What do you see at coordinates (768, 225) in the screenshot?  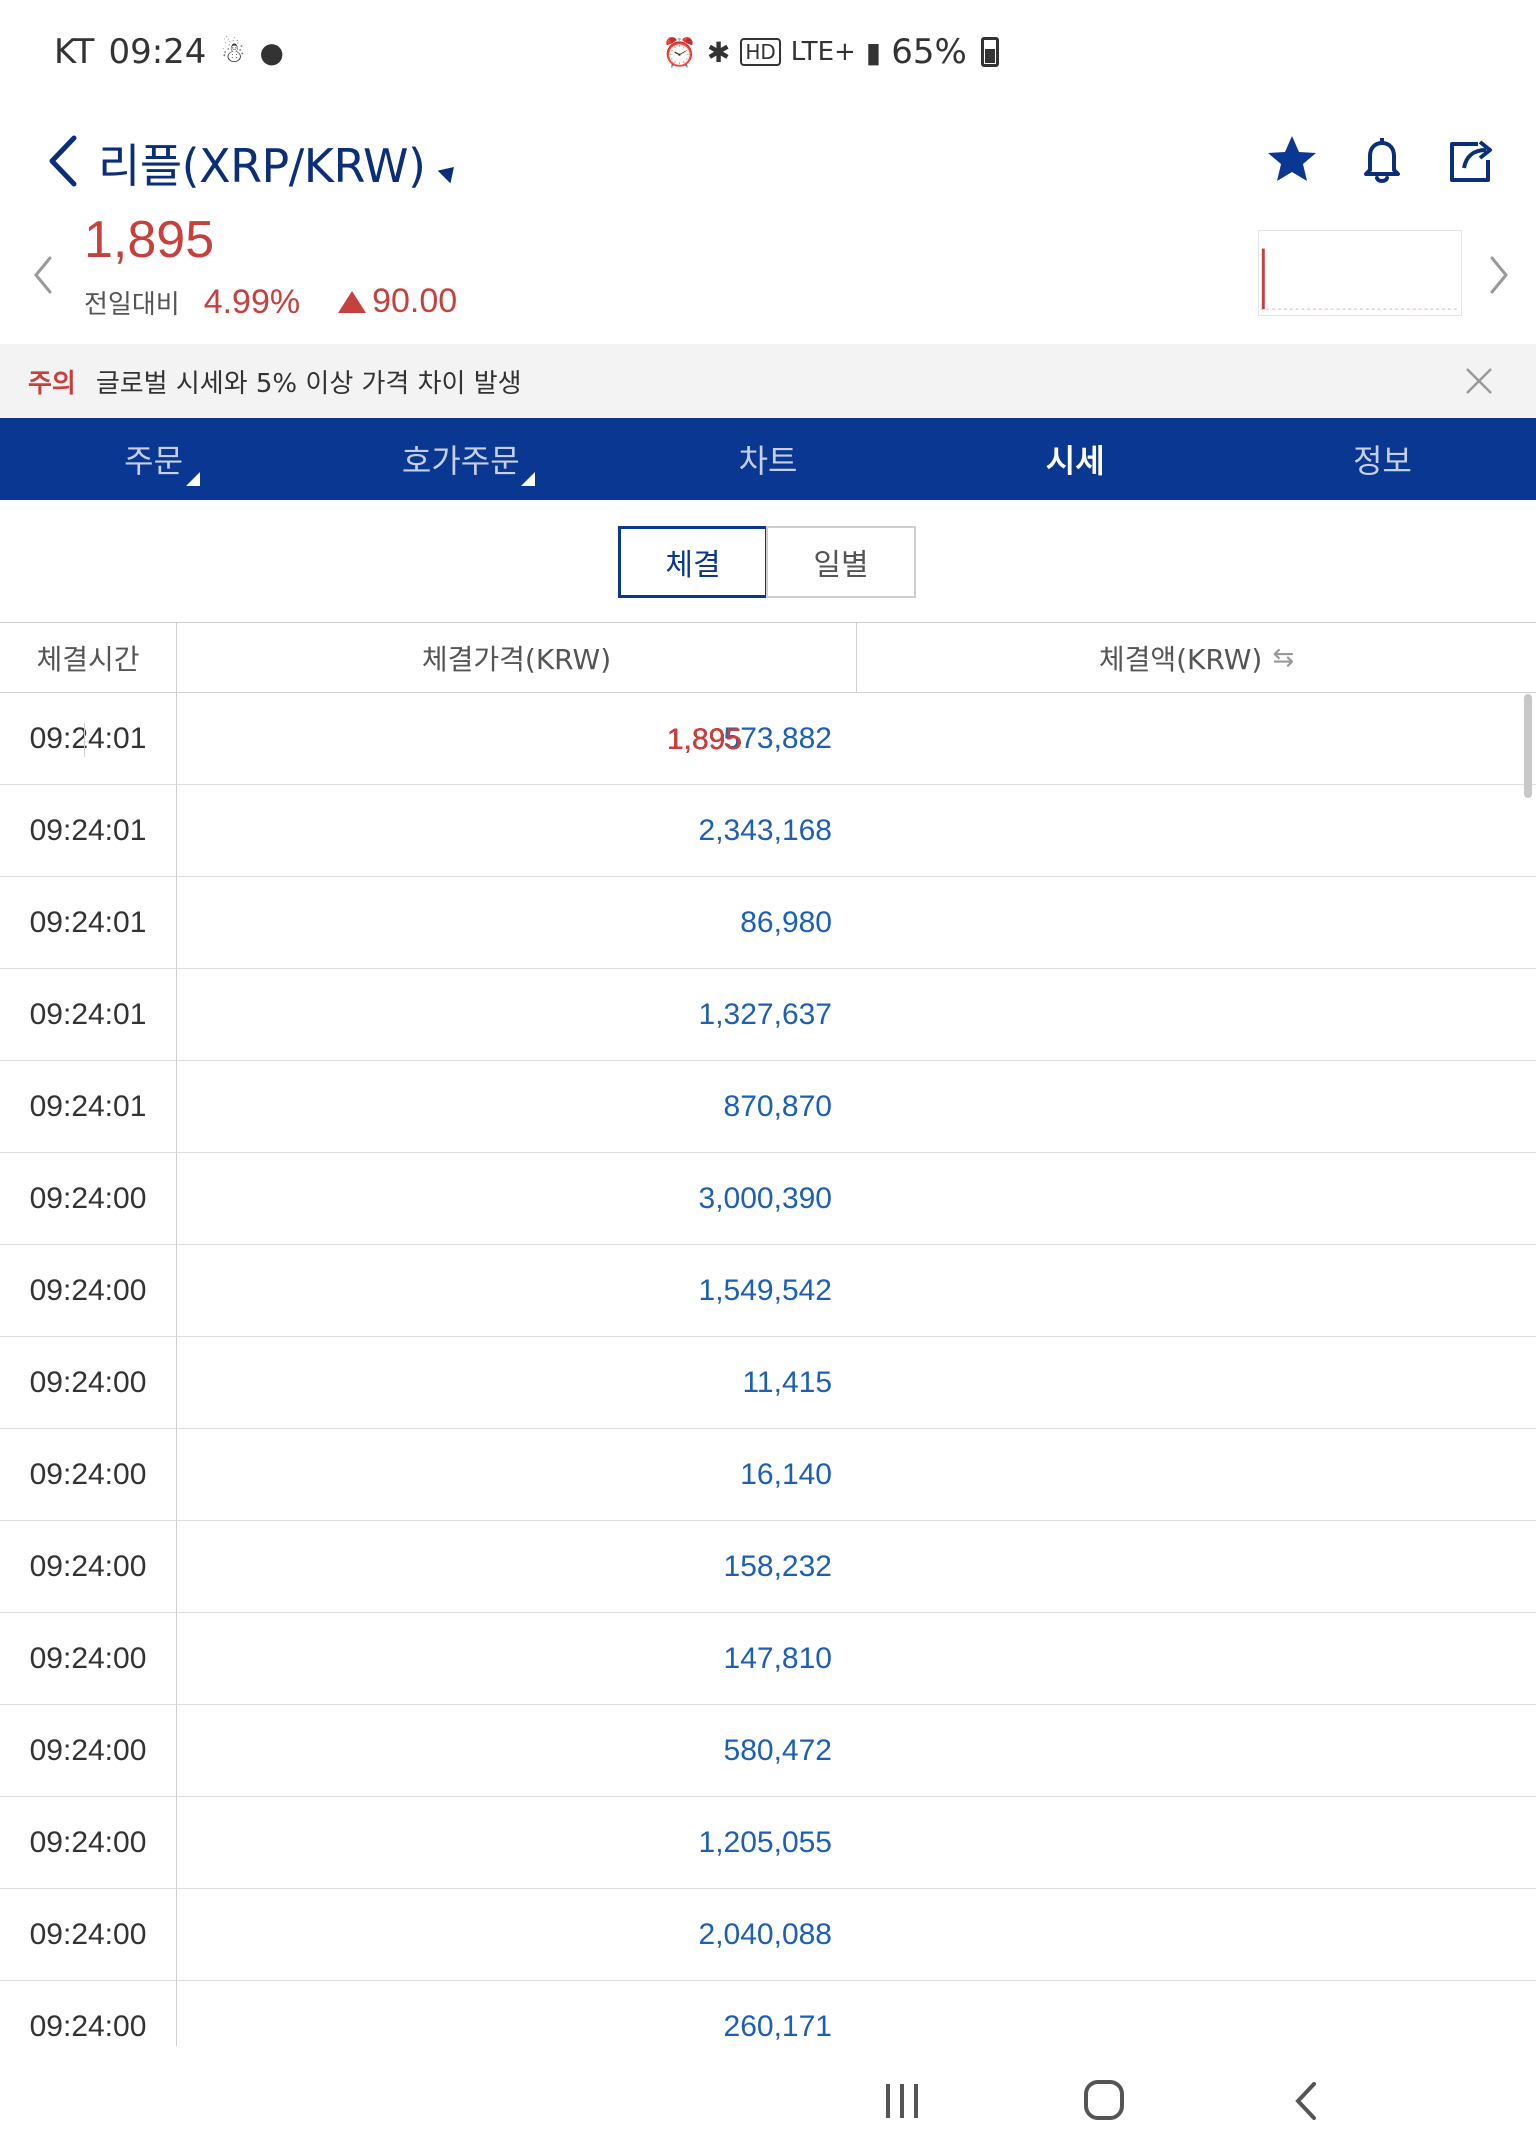 I see `coin-header: 리플(XRP/KRW) 1,895 전일대비 4.99% 90.00` at bounding box center [768, 225].